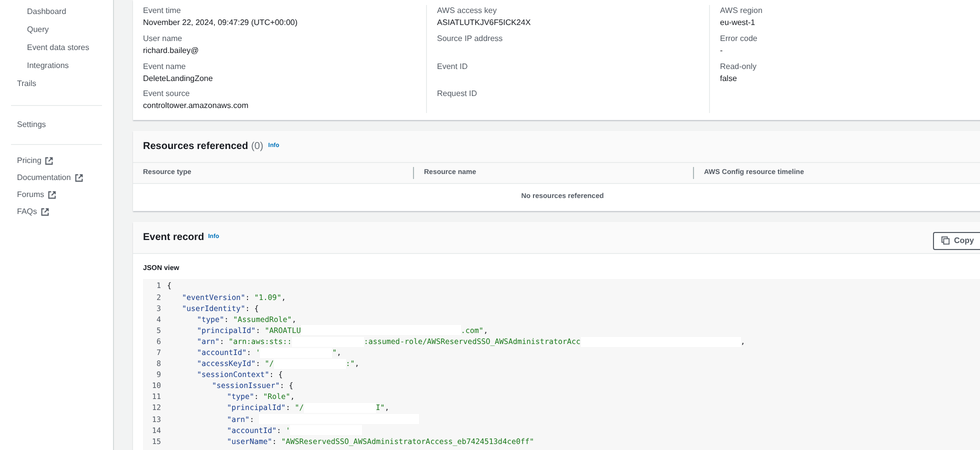 The image size is (980, 450). I want to click on field-value: richard.bailey@, so click(171, 50).